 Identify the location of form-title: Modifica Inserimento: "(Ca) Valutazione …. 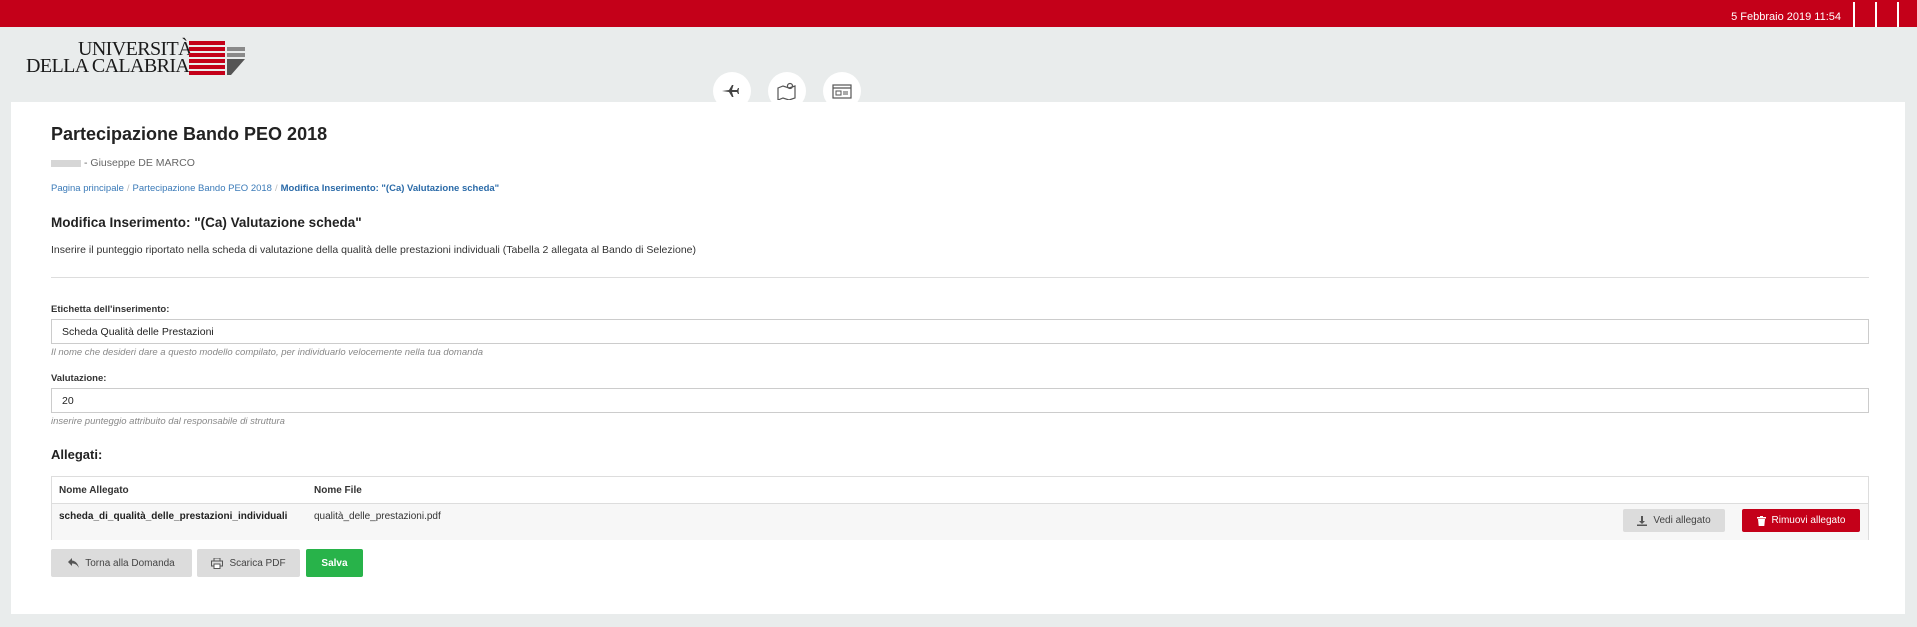
(206, 222).